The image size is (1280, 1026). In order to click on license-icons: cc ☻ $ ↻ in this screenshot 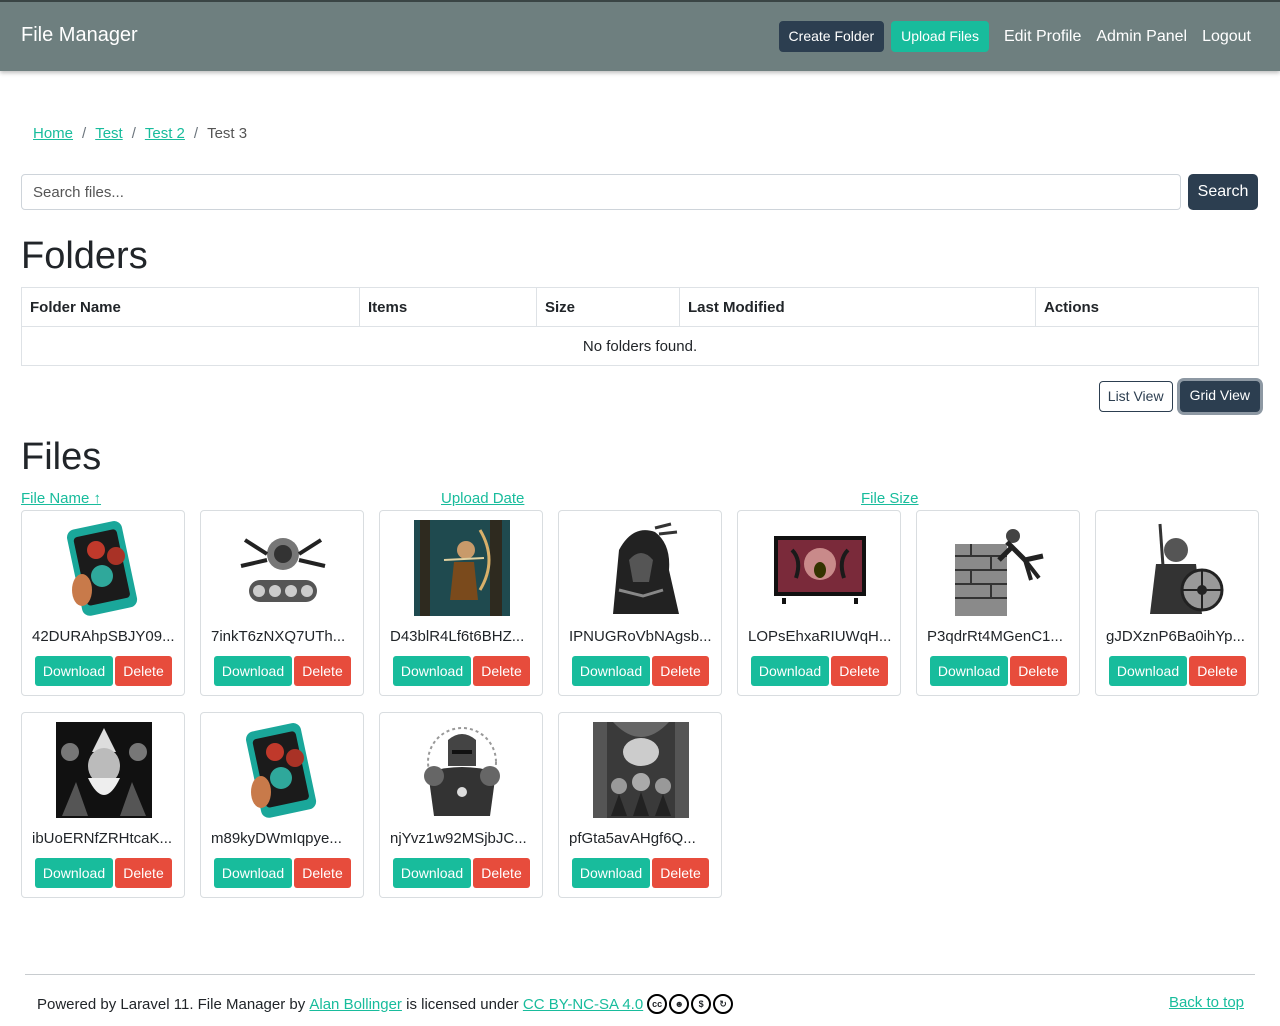, I will do `click(691, 1004)`.